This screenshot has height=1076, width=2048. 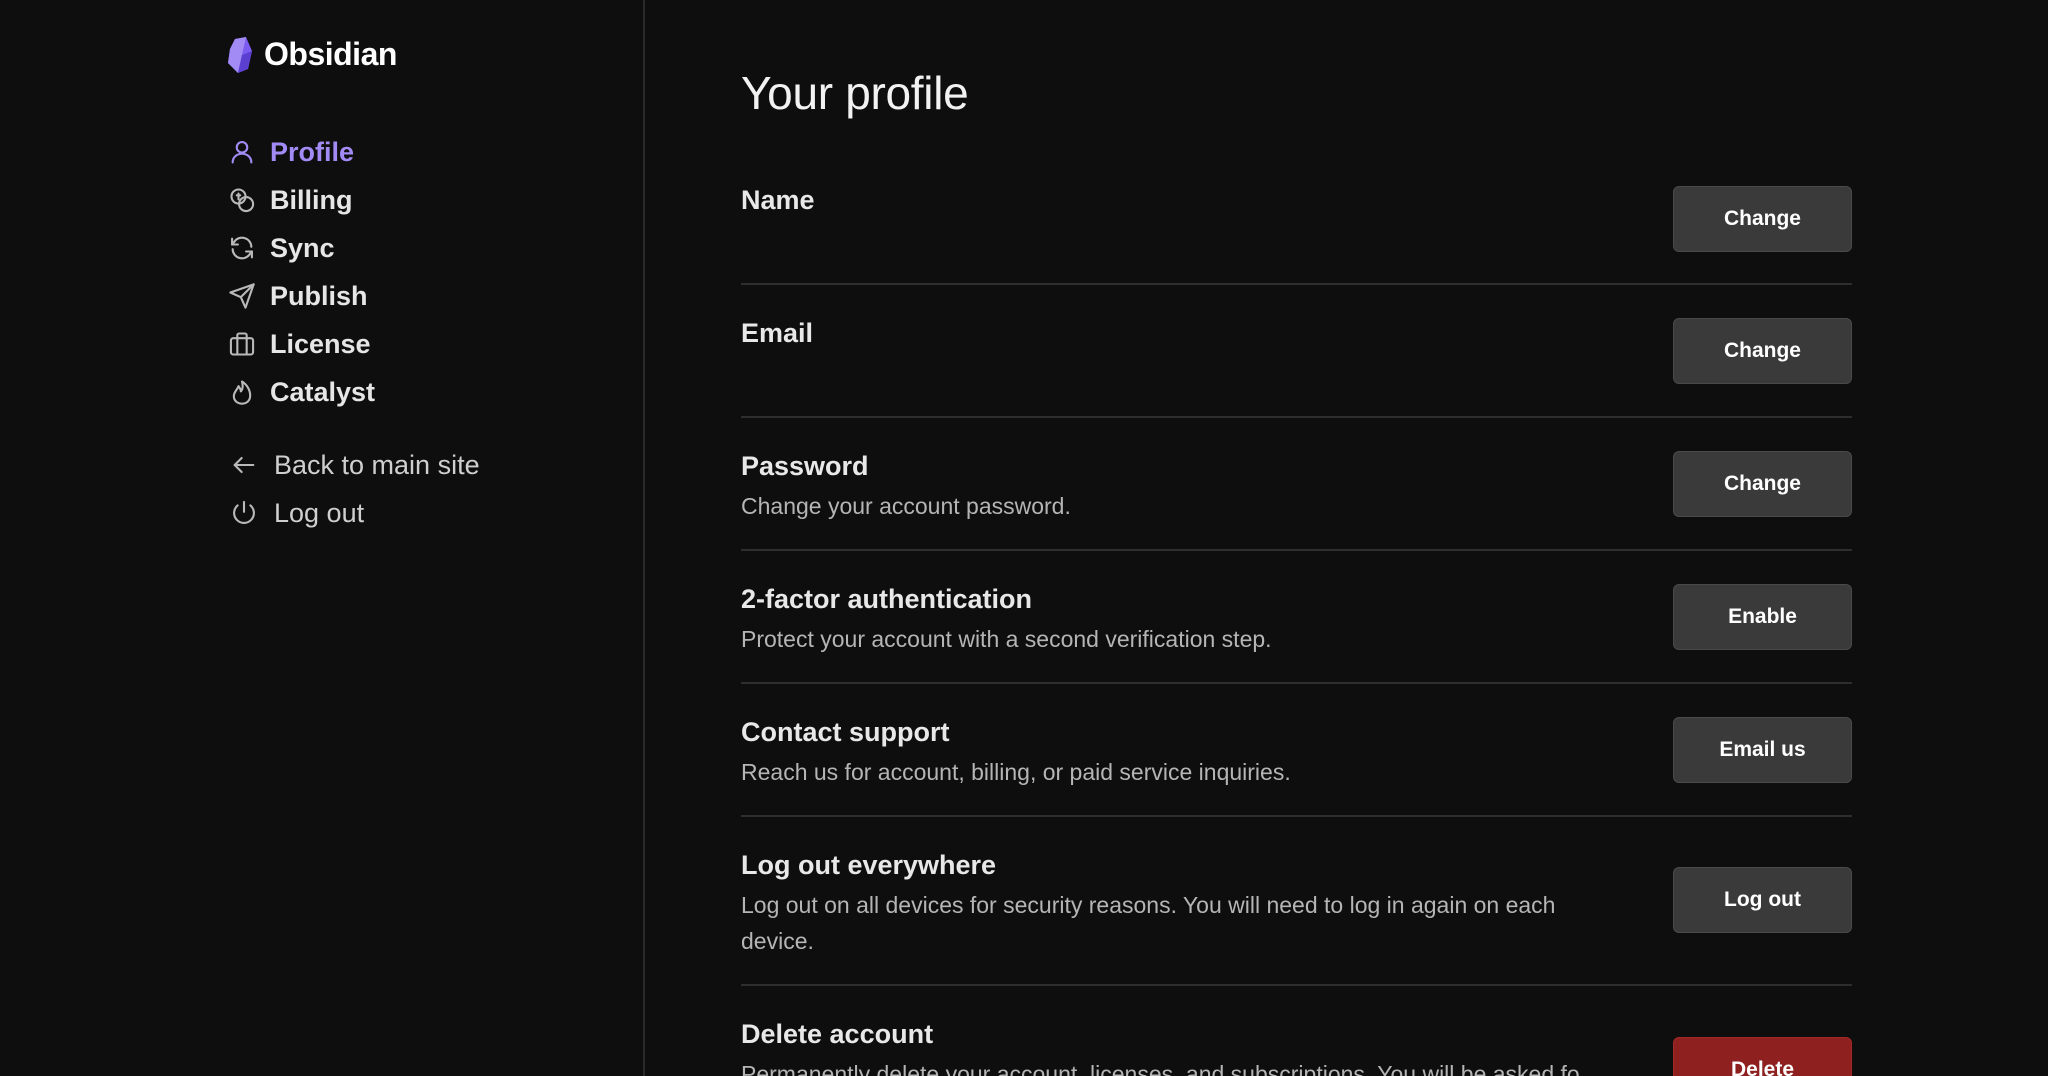 I want to click on setting-title: Name, so click(x=778, y=200).